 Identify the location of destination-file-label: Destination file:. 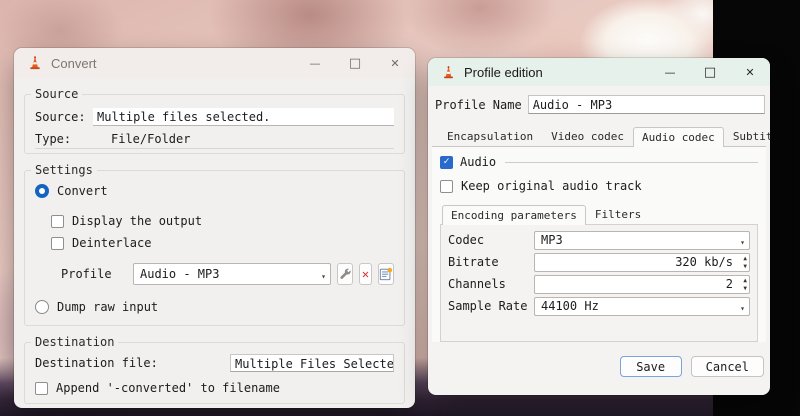
(96, 363).